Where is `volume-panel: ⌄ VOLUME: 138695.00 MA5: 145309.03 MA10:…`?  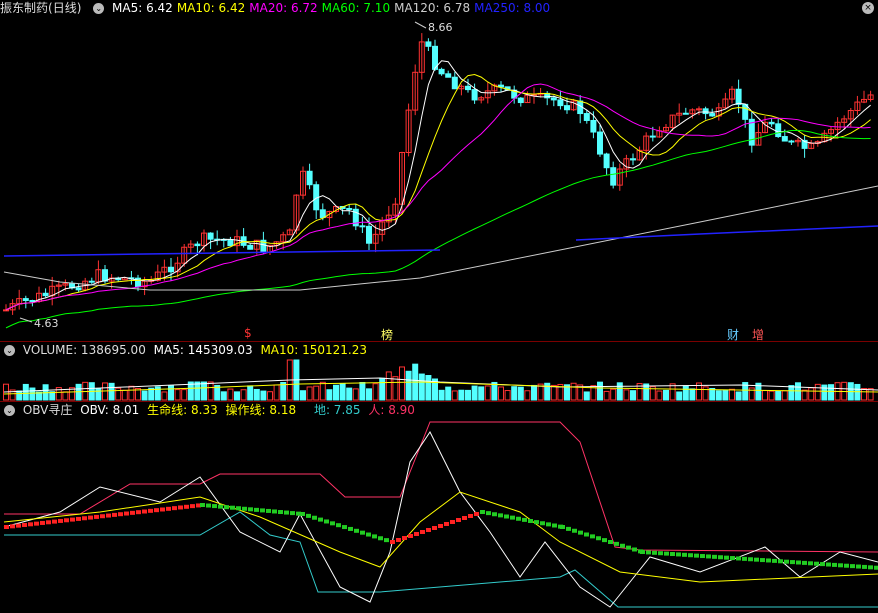 volume-panel: ⌄ VOLUME: 138695.00 MA5: 145309.03 MA10:… is located at coordinates (439, 372).